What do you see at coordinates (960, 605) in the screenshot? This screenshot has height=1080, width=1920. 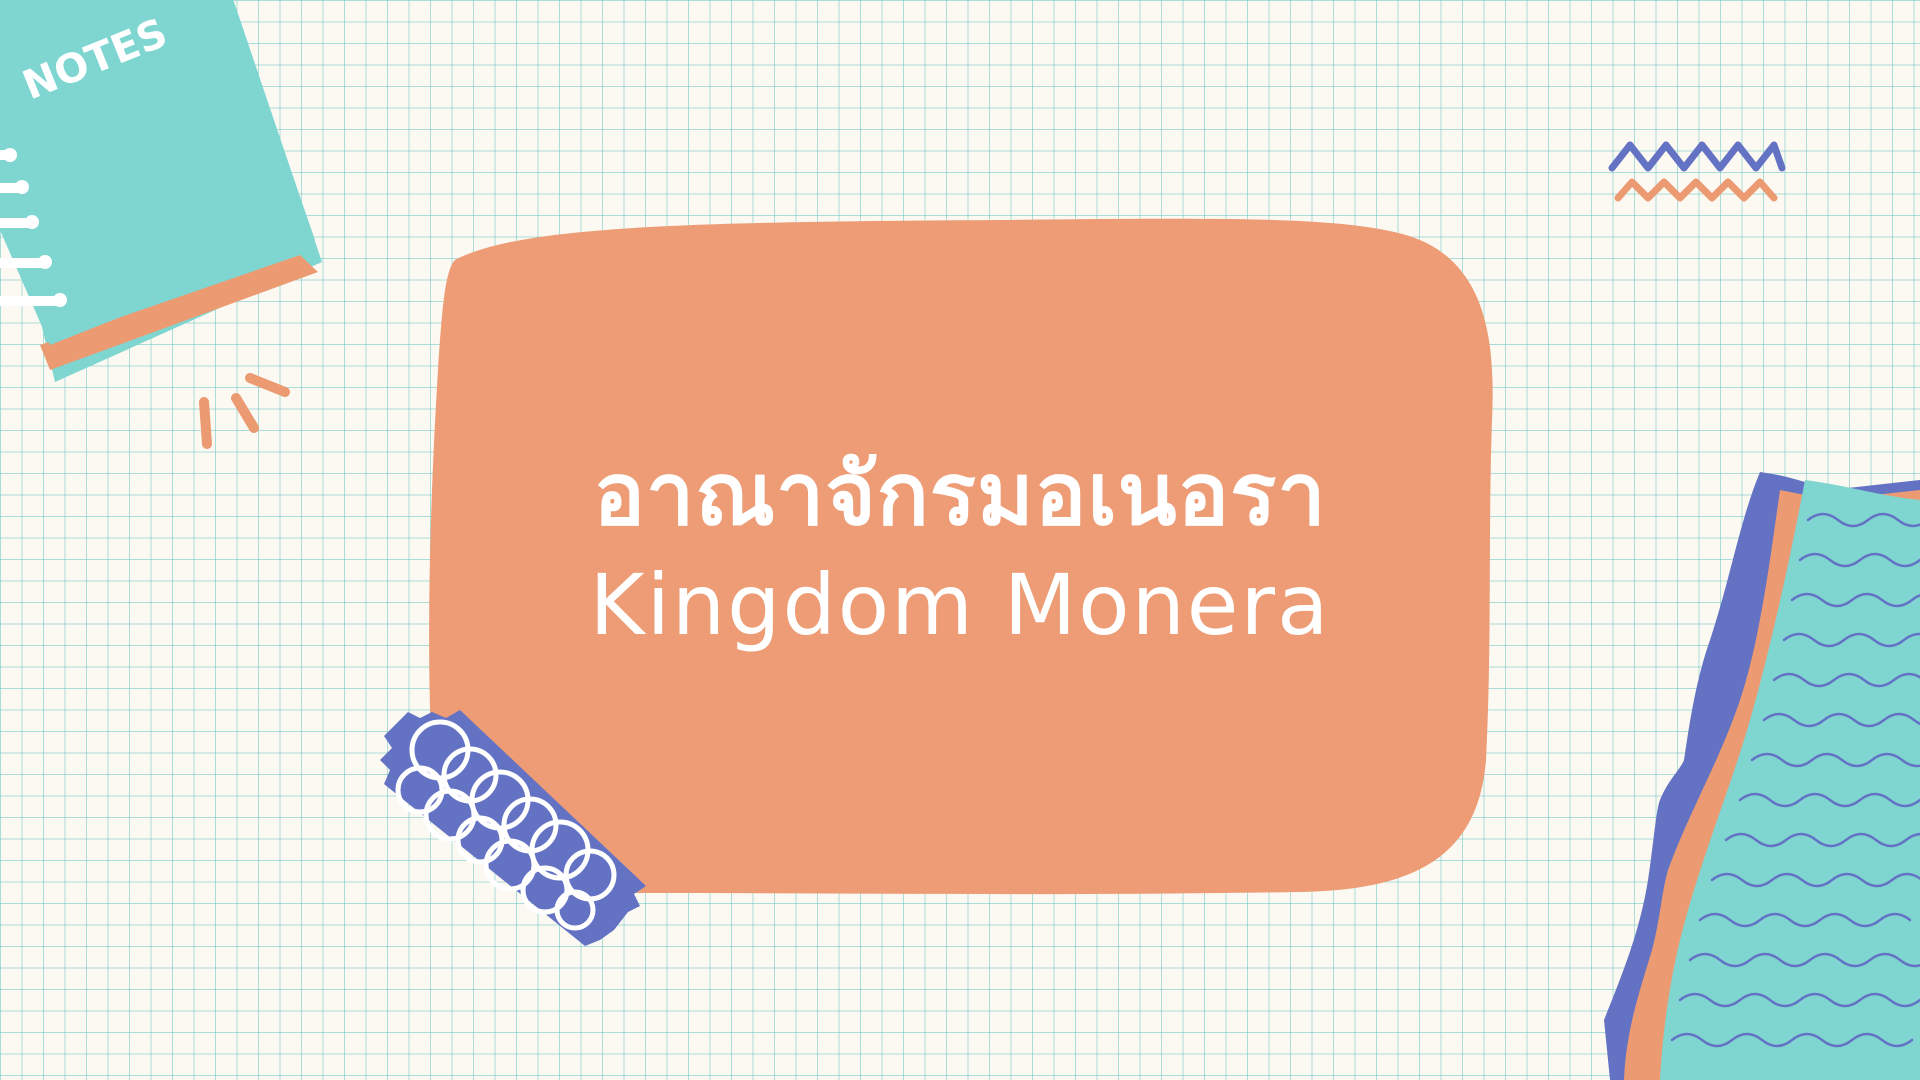 I see `title-english: Kingdom Monera` at bounding box center [960, 605].